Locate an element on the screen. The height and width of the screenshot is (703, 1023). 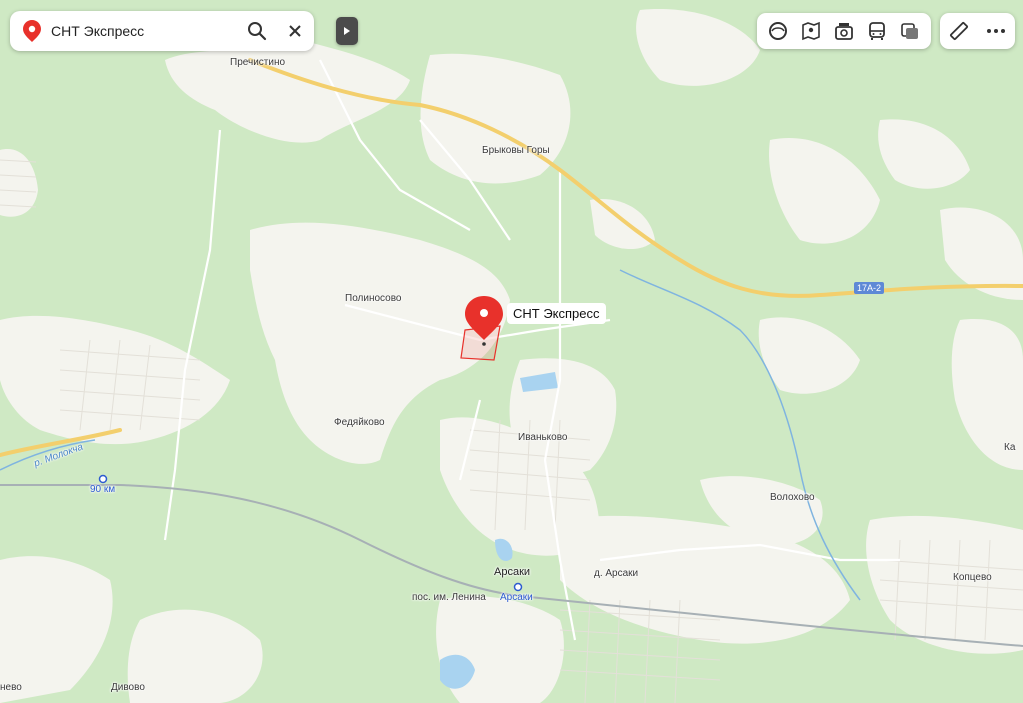
layers-button is located at coordinates (778, 31).